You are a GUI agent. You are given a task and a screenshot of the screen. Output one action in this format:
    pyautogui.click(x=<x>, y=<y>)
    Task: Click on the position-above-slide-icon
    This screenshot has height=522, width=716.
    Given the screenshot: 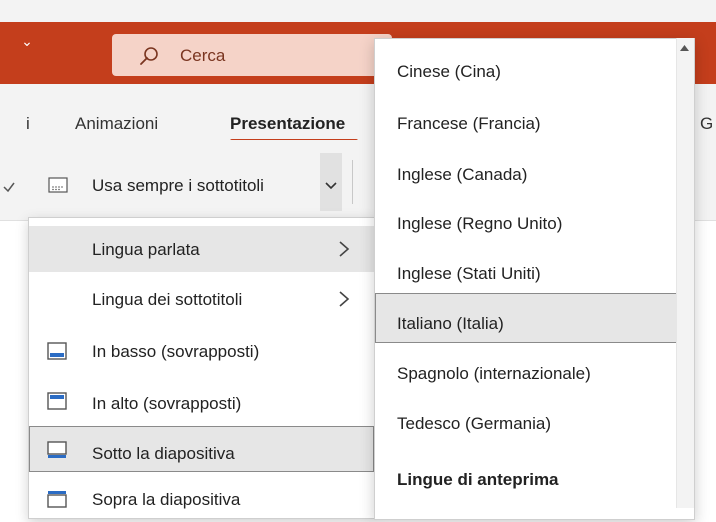 What is the action you would take?
    pyautogui.click(x=57, y=499)
    